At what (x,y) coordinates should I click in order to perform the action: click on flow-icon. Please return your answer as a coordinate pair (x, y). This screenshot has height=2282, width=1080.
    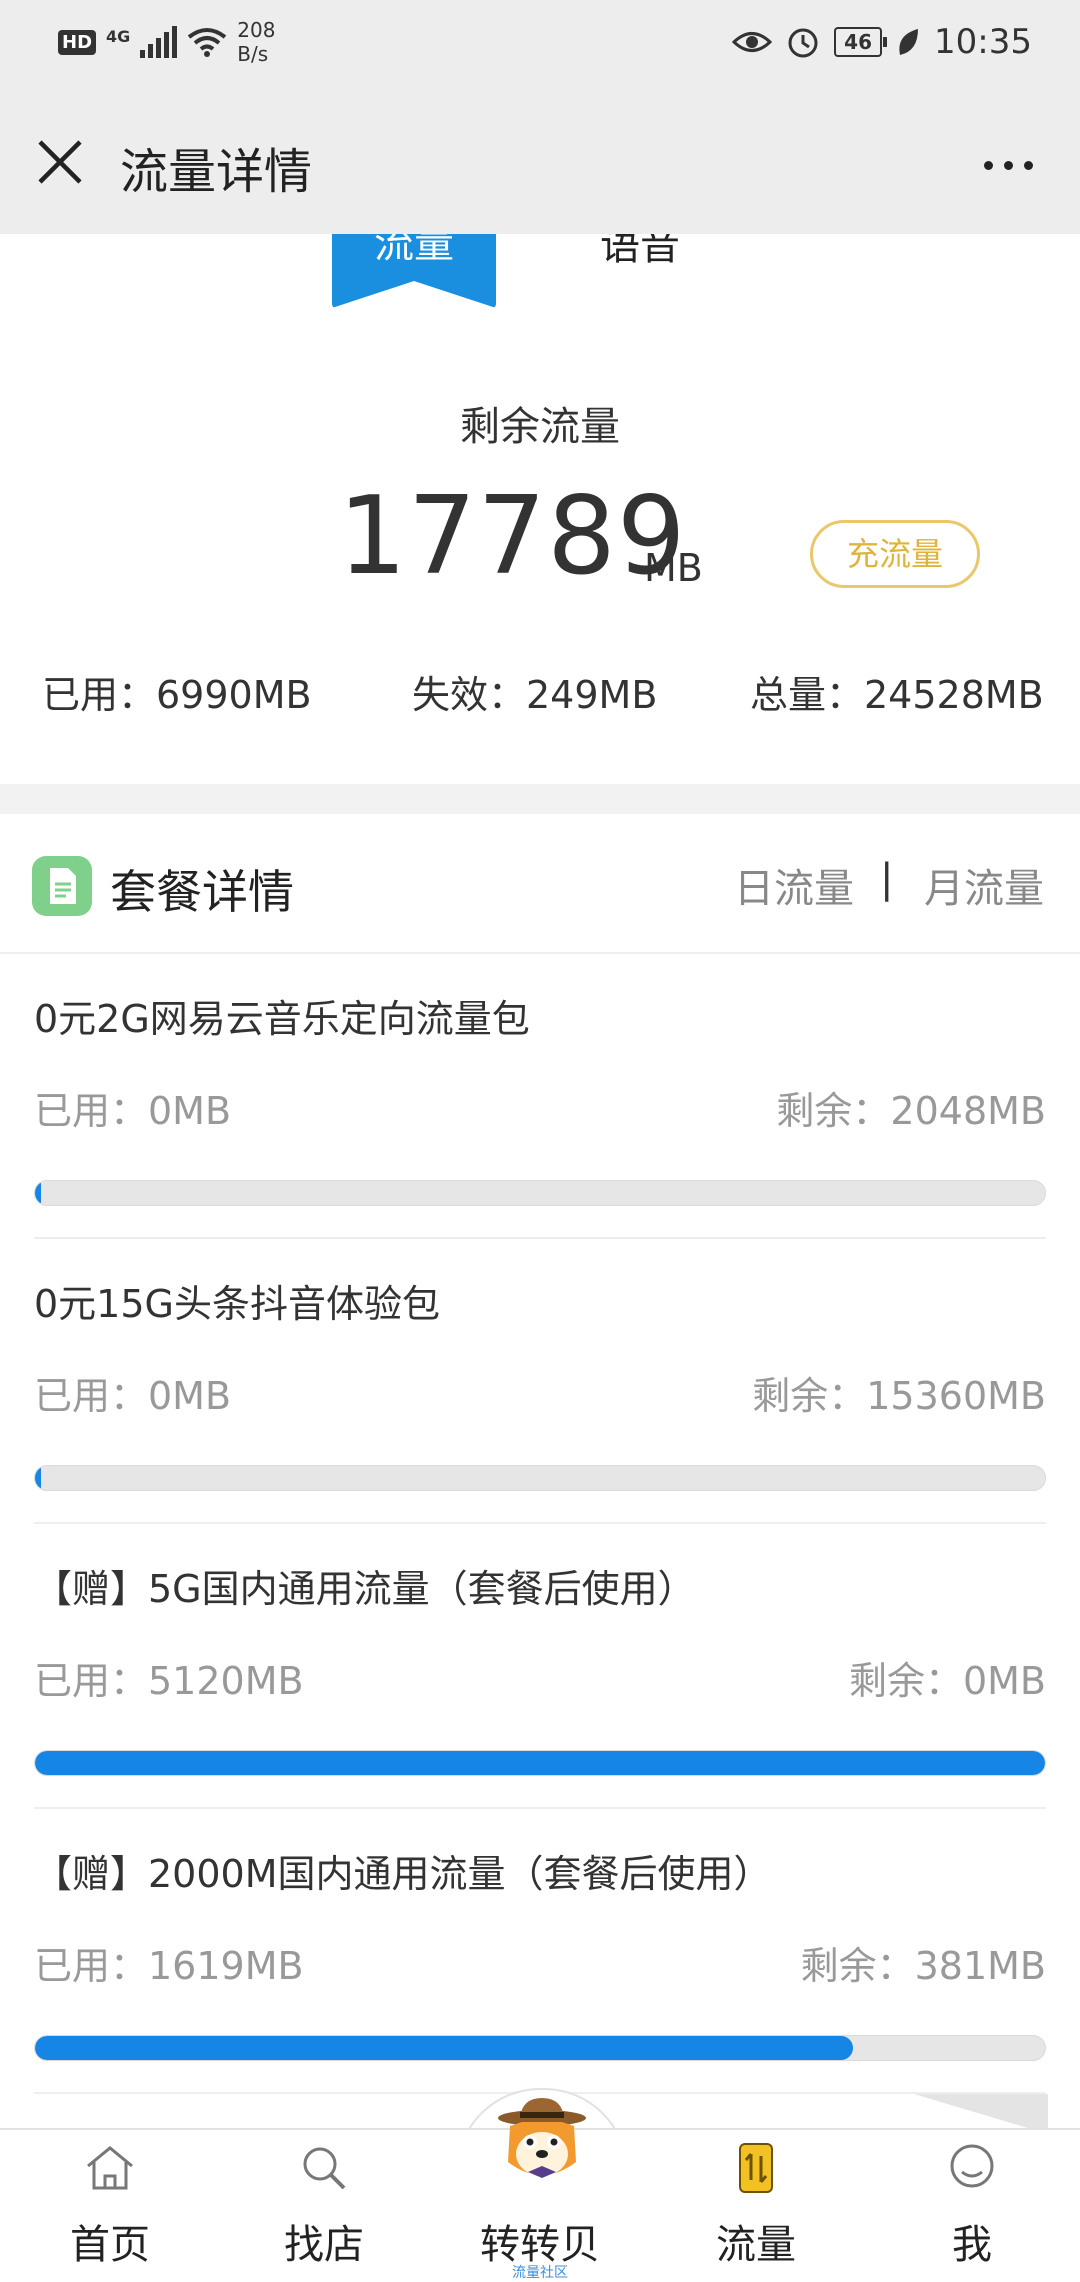
    Looking at the image, I should click on (756, 2168).